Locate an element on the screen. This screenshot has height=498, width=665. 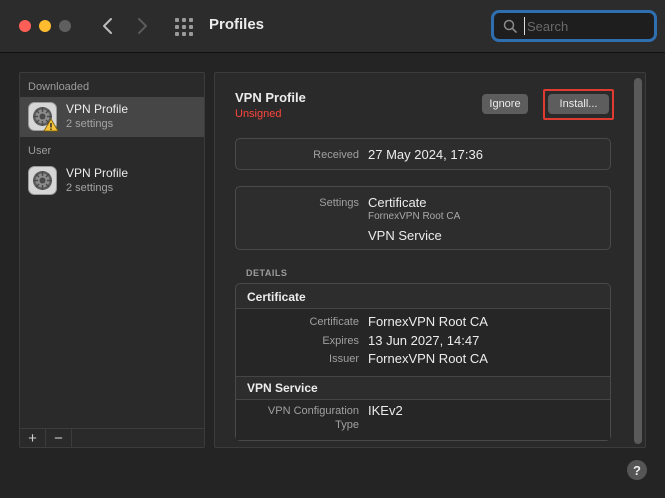
setting-title-vpn-service: VPN Service is located at coordinates (405, 235).